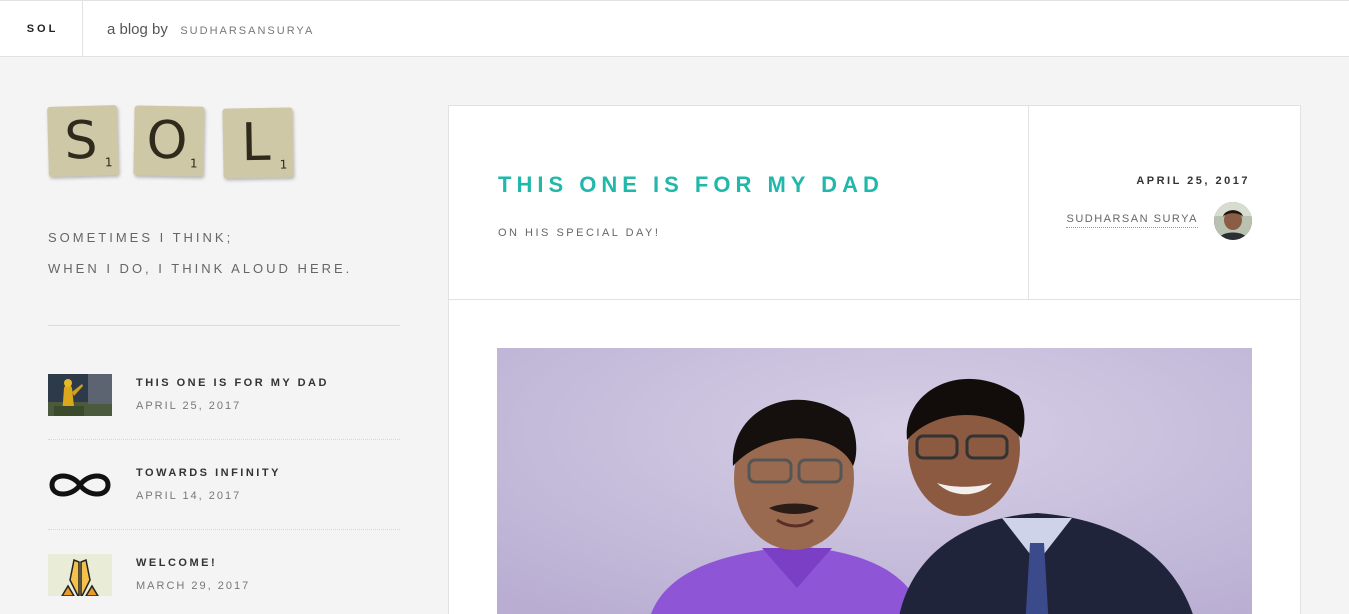  Describe the element at coordinates (247, 31) in the screenshot. I see `byline-author-link: SUDHARSANSURYA` at that location.